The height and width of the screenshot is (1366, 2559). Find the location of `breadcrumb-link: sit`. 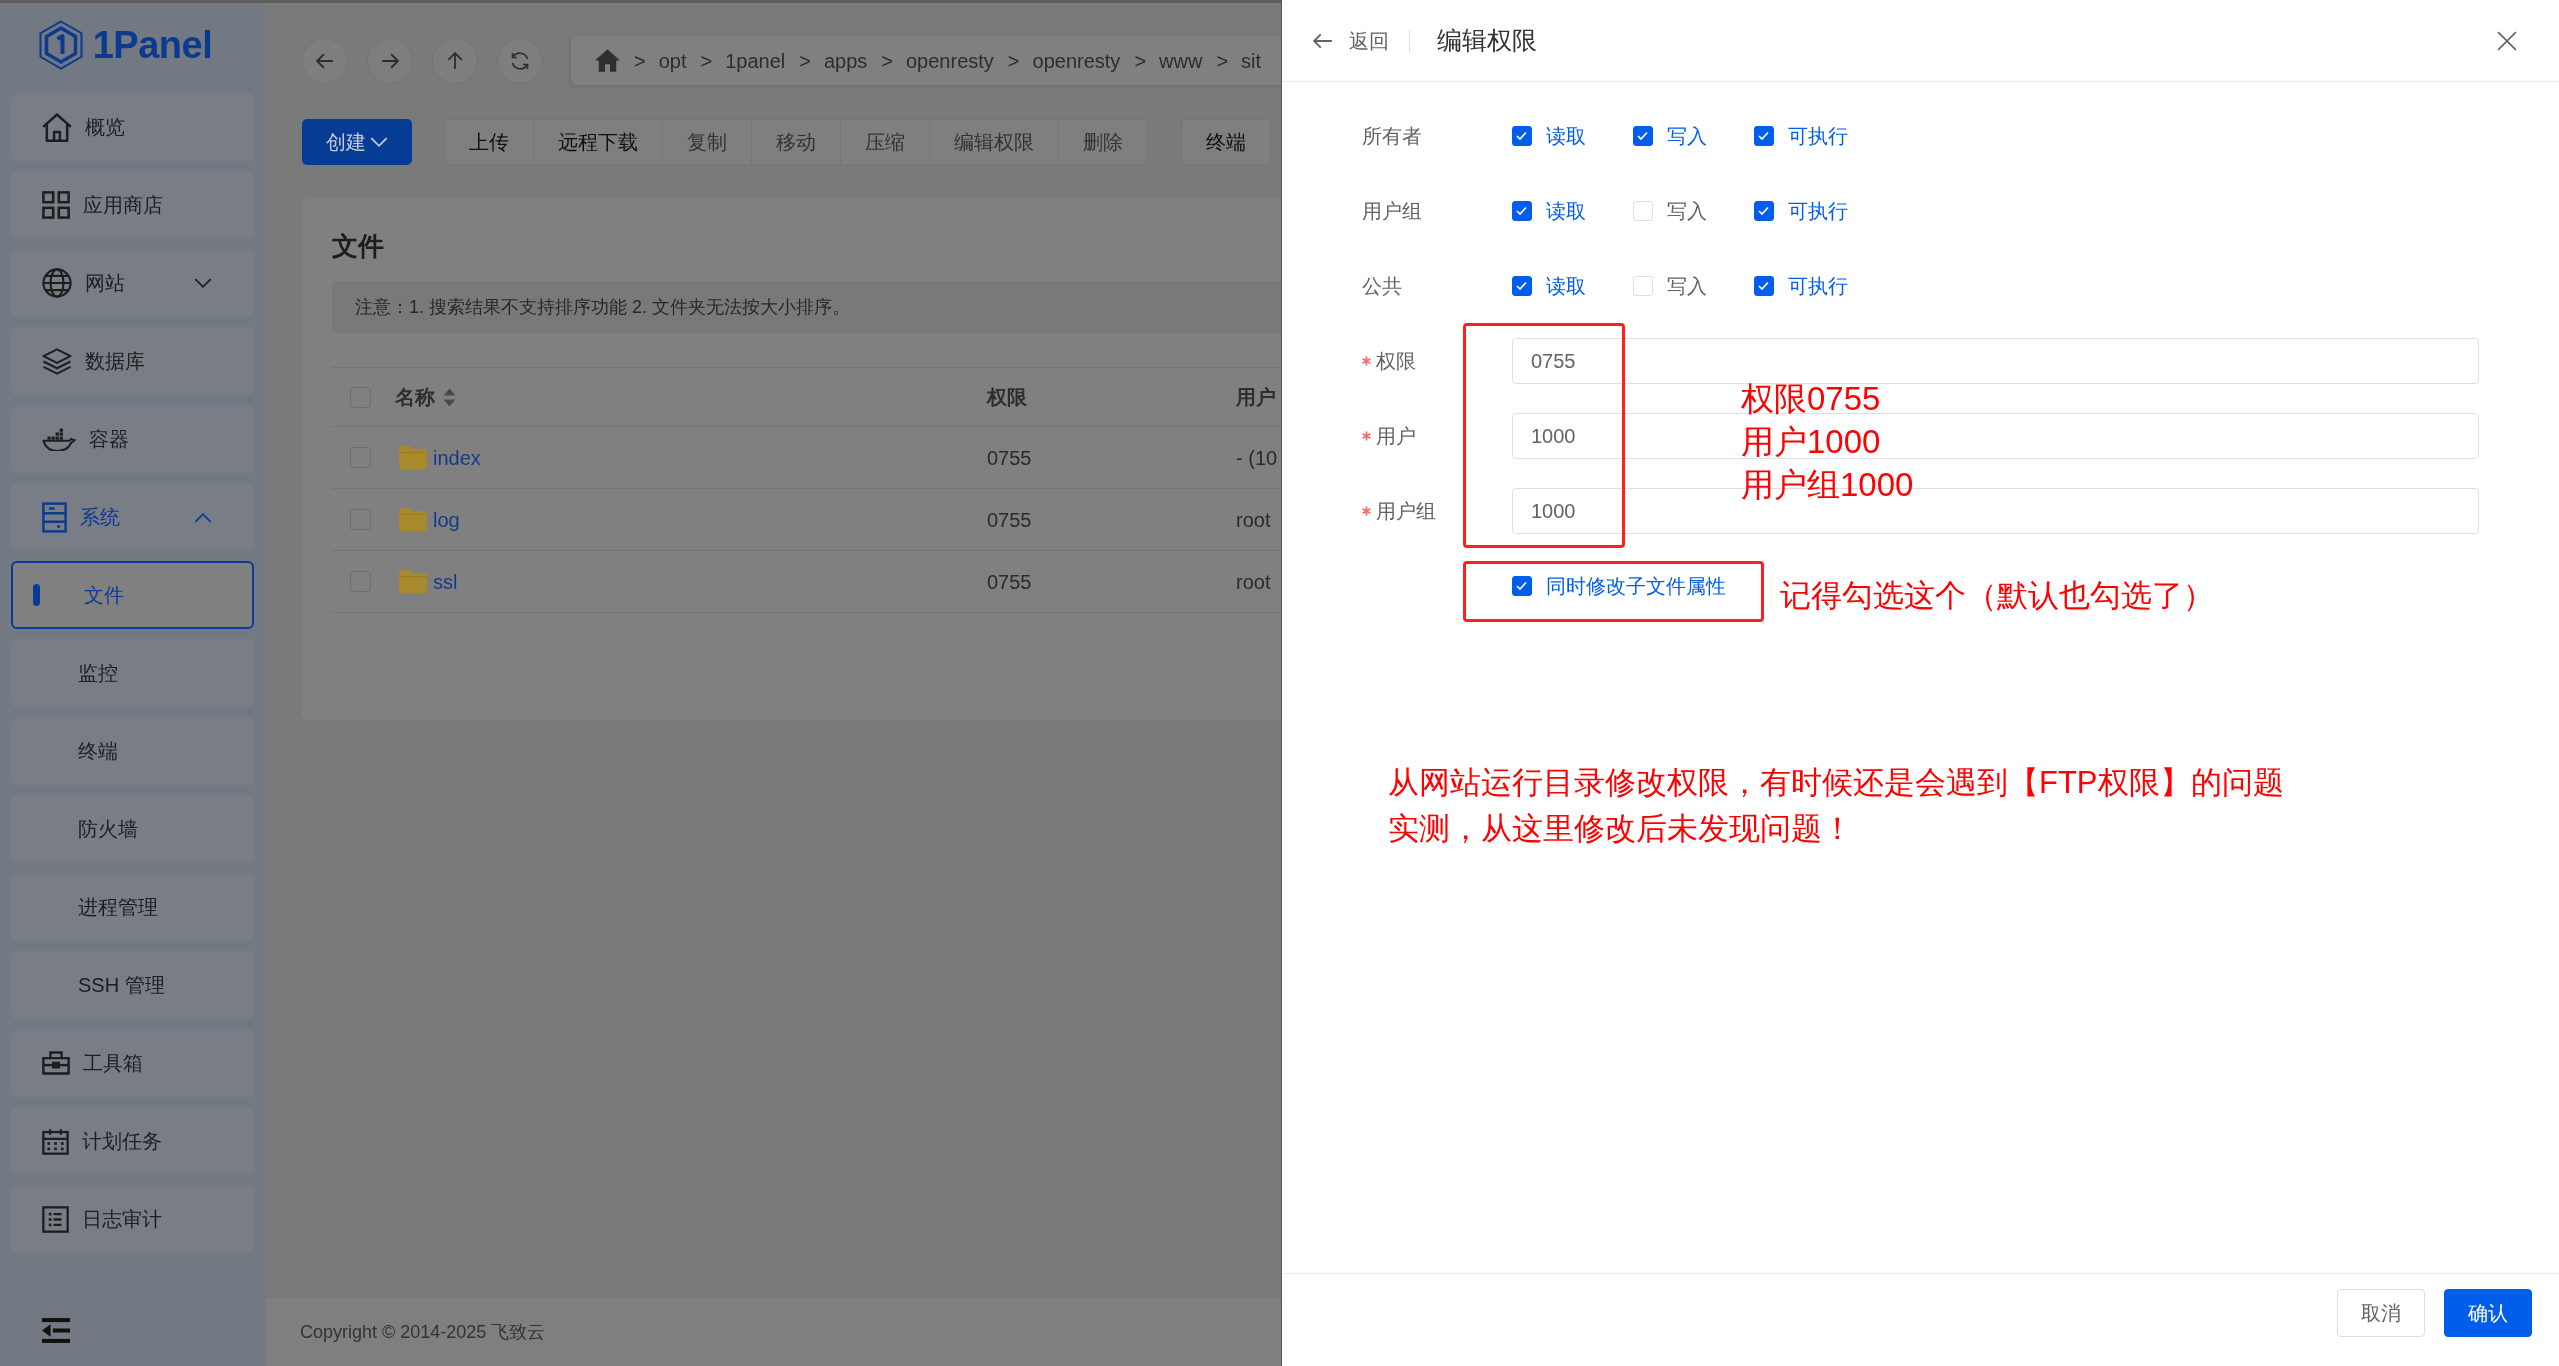

breadcrumb-link: sit is located at coordinates (1251, 60).